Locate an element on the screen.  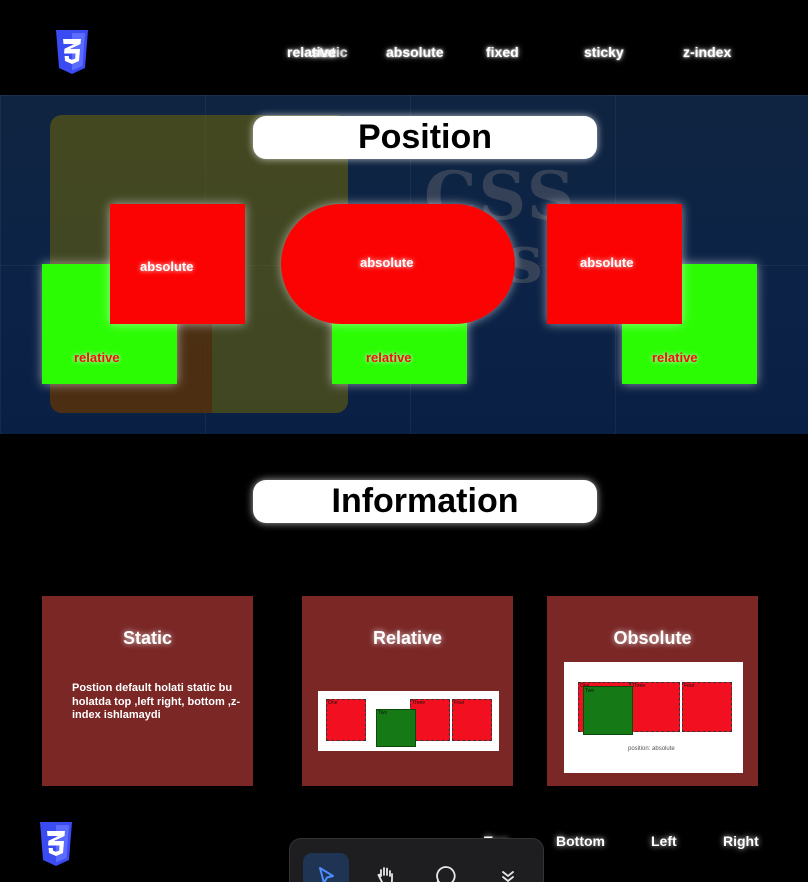
cursor-arrow-icon is located at coordinates (326, 874).